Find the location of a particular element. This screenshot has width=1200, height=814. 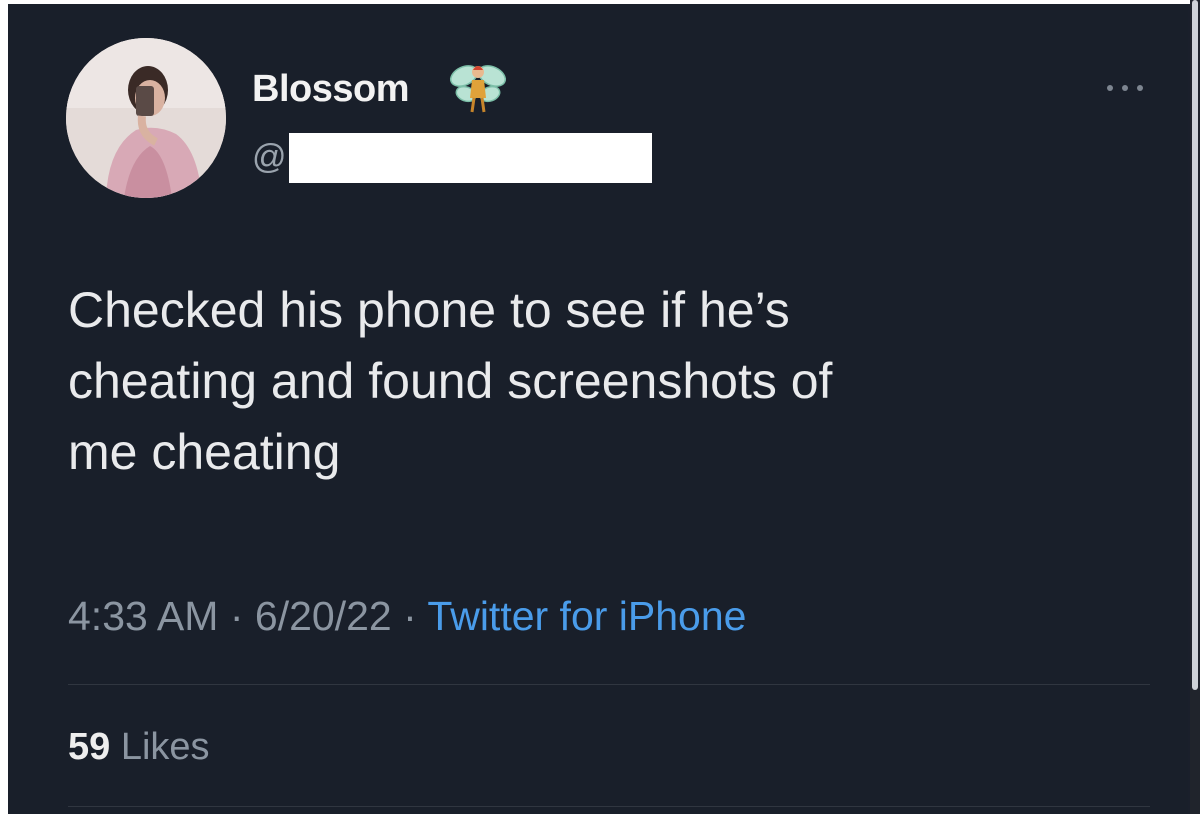

more-options-icon is located at coordinates (1125, 88).